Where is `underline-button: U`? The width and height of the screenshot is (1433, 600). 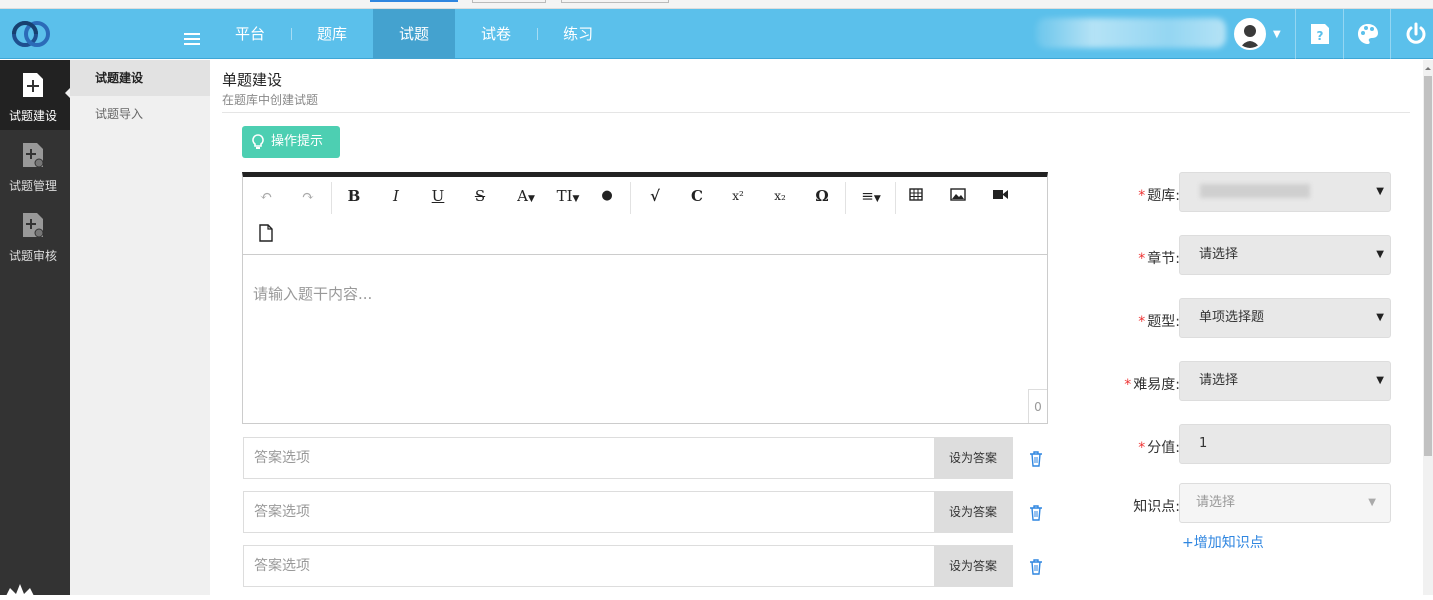
underline-button: U is located at coordinates (438, 196).